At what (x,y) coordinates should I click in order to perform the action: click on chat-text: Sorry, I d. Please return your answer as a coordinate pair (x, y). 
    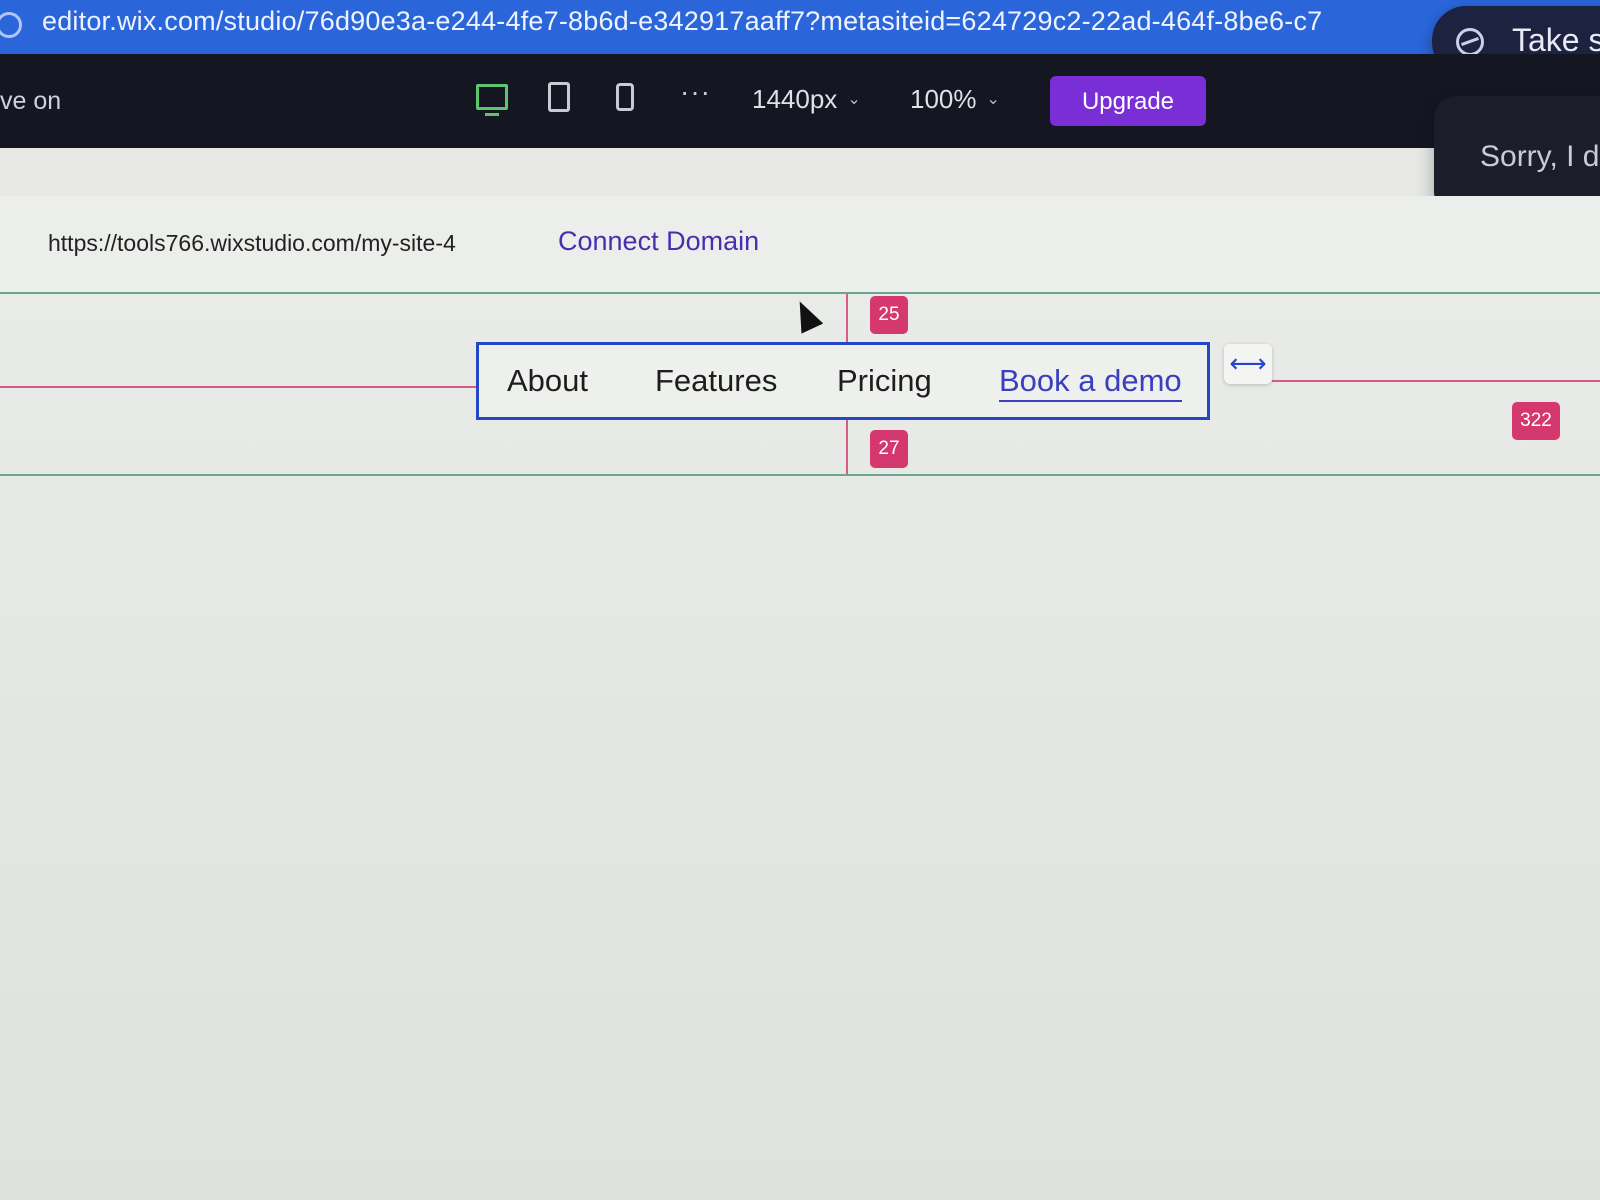
    Looking at the image, I should click on (1540, 156).